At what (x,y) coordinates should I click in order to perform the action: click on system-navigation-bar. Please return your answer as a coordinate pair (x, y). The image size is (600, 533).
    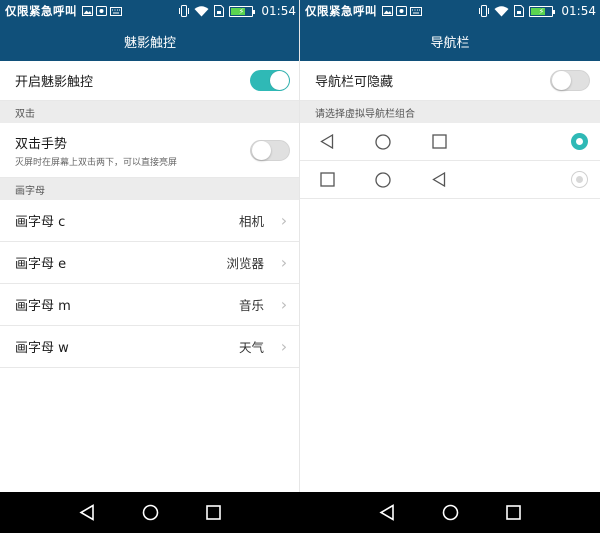
    Looking at the image, I should click on (300, 512).